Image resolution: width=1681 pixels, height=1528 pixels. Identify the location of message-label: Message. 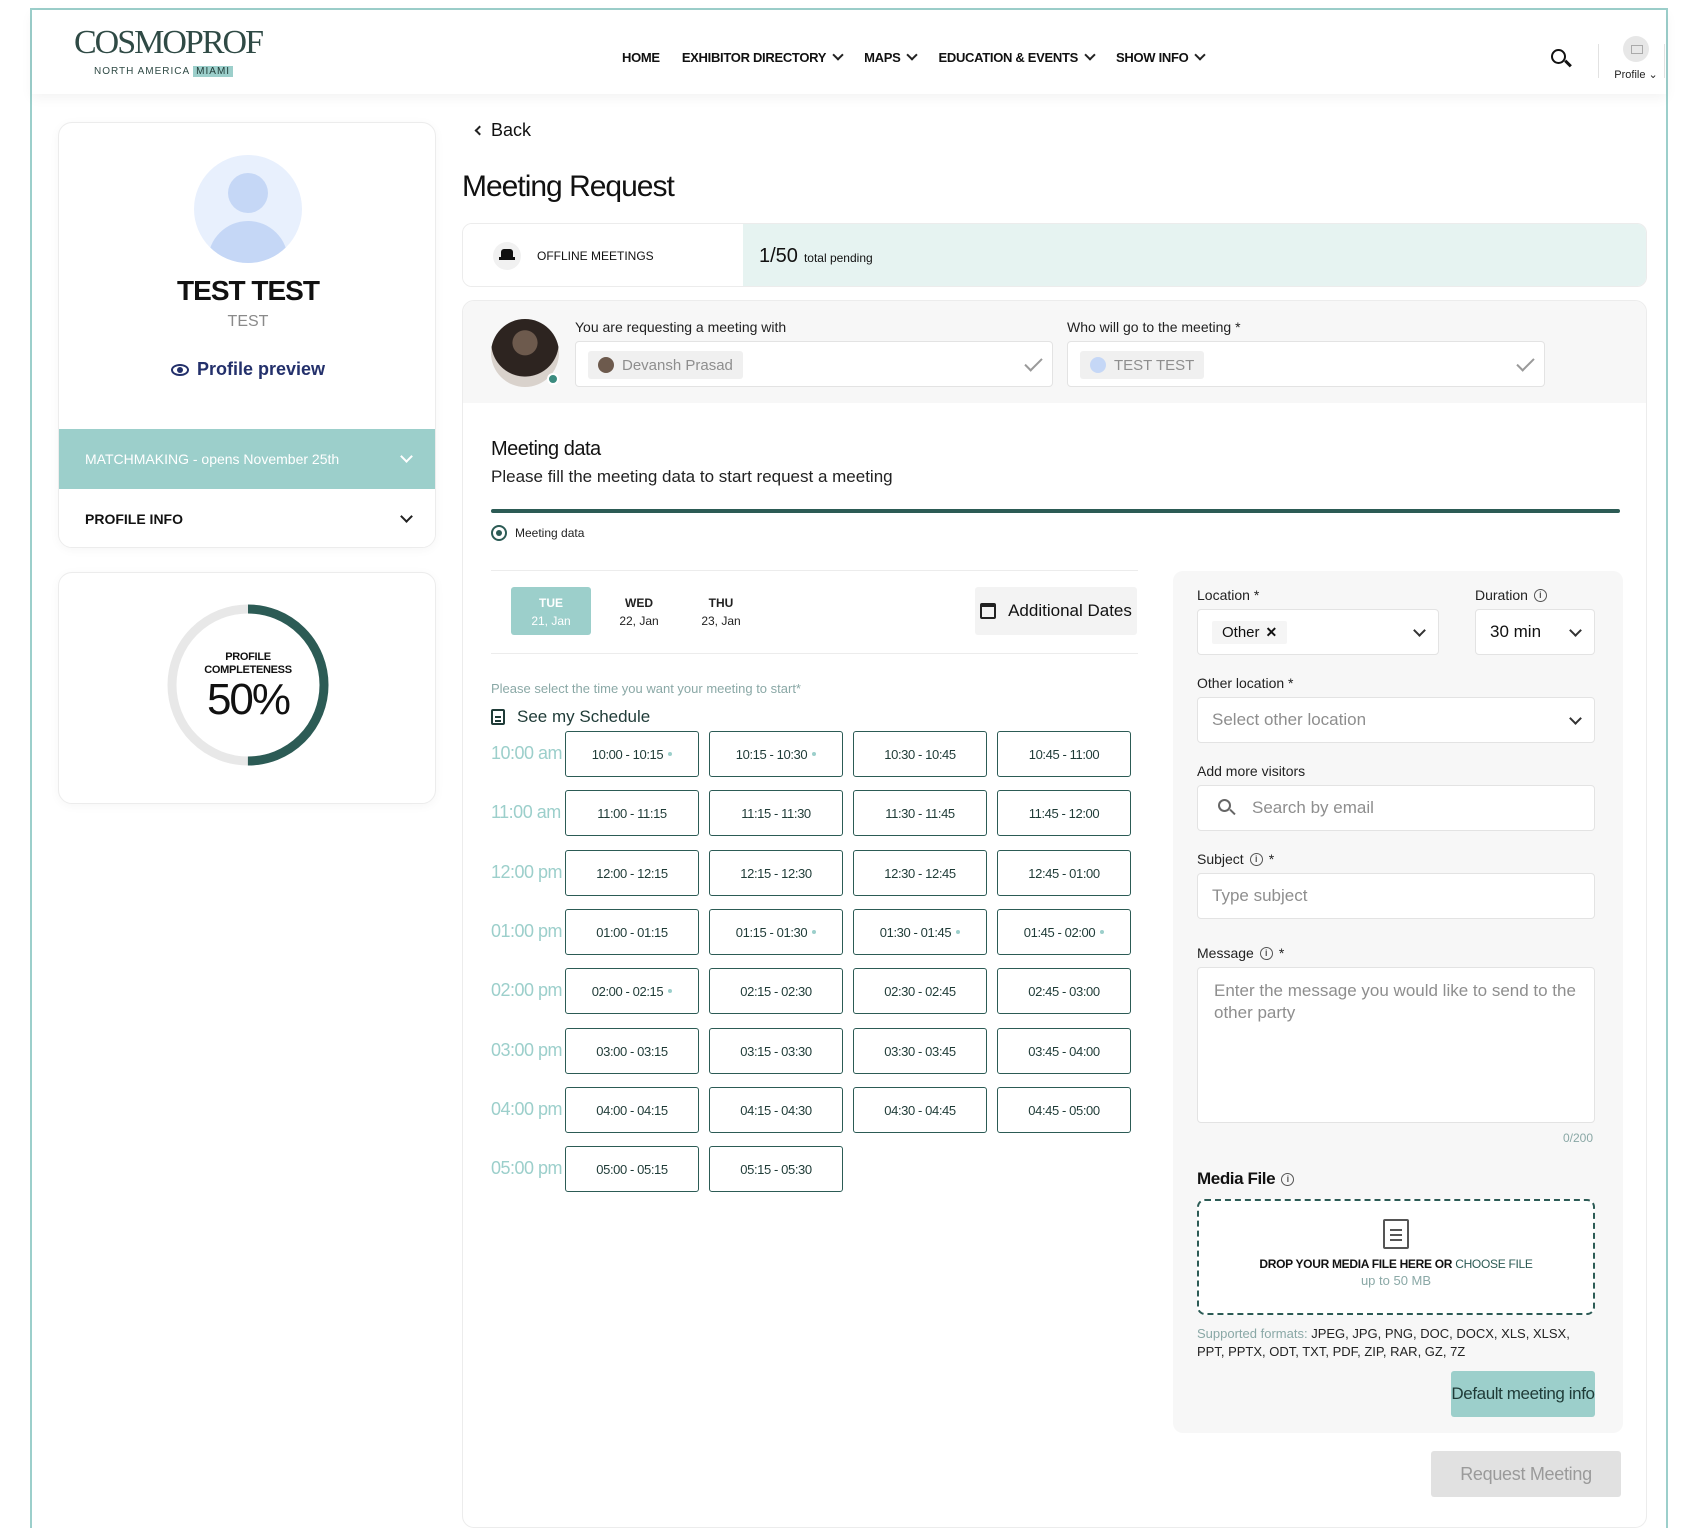
(1225, 953).